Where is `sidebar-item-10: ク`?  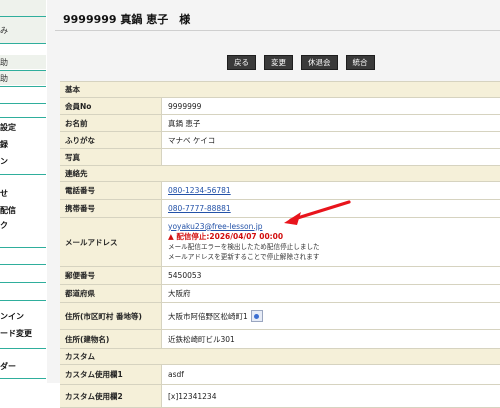 sidebar-item-10: ク is located at coordinates (23, 225).